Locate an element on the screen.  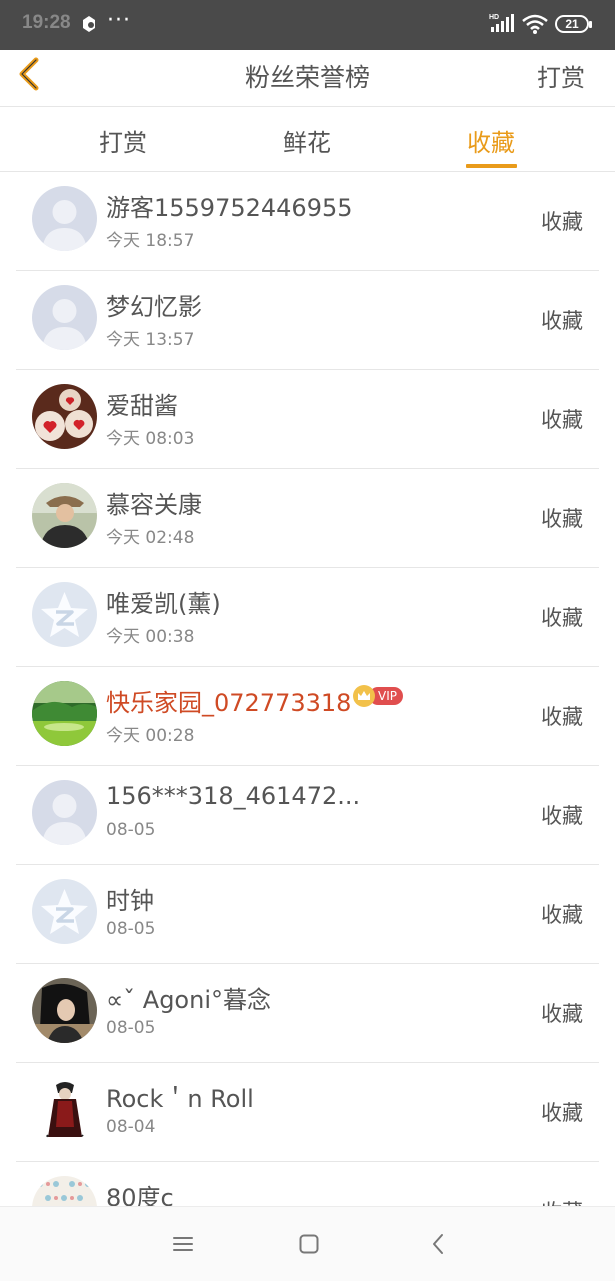
menu-icon is located at coordinates (183, 1244).